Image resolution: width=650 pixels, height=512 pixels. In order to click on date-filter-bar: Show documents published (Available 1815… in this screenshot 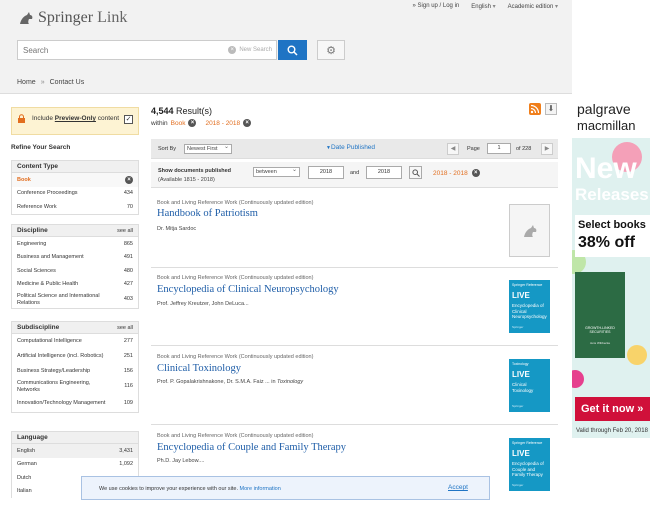, I will do `click(354, 175)`.